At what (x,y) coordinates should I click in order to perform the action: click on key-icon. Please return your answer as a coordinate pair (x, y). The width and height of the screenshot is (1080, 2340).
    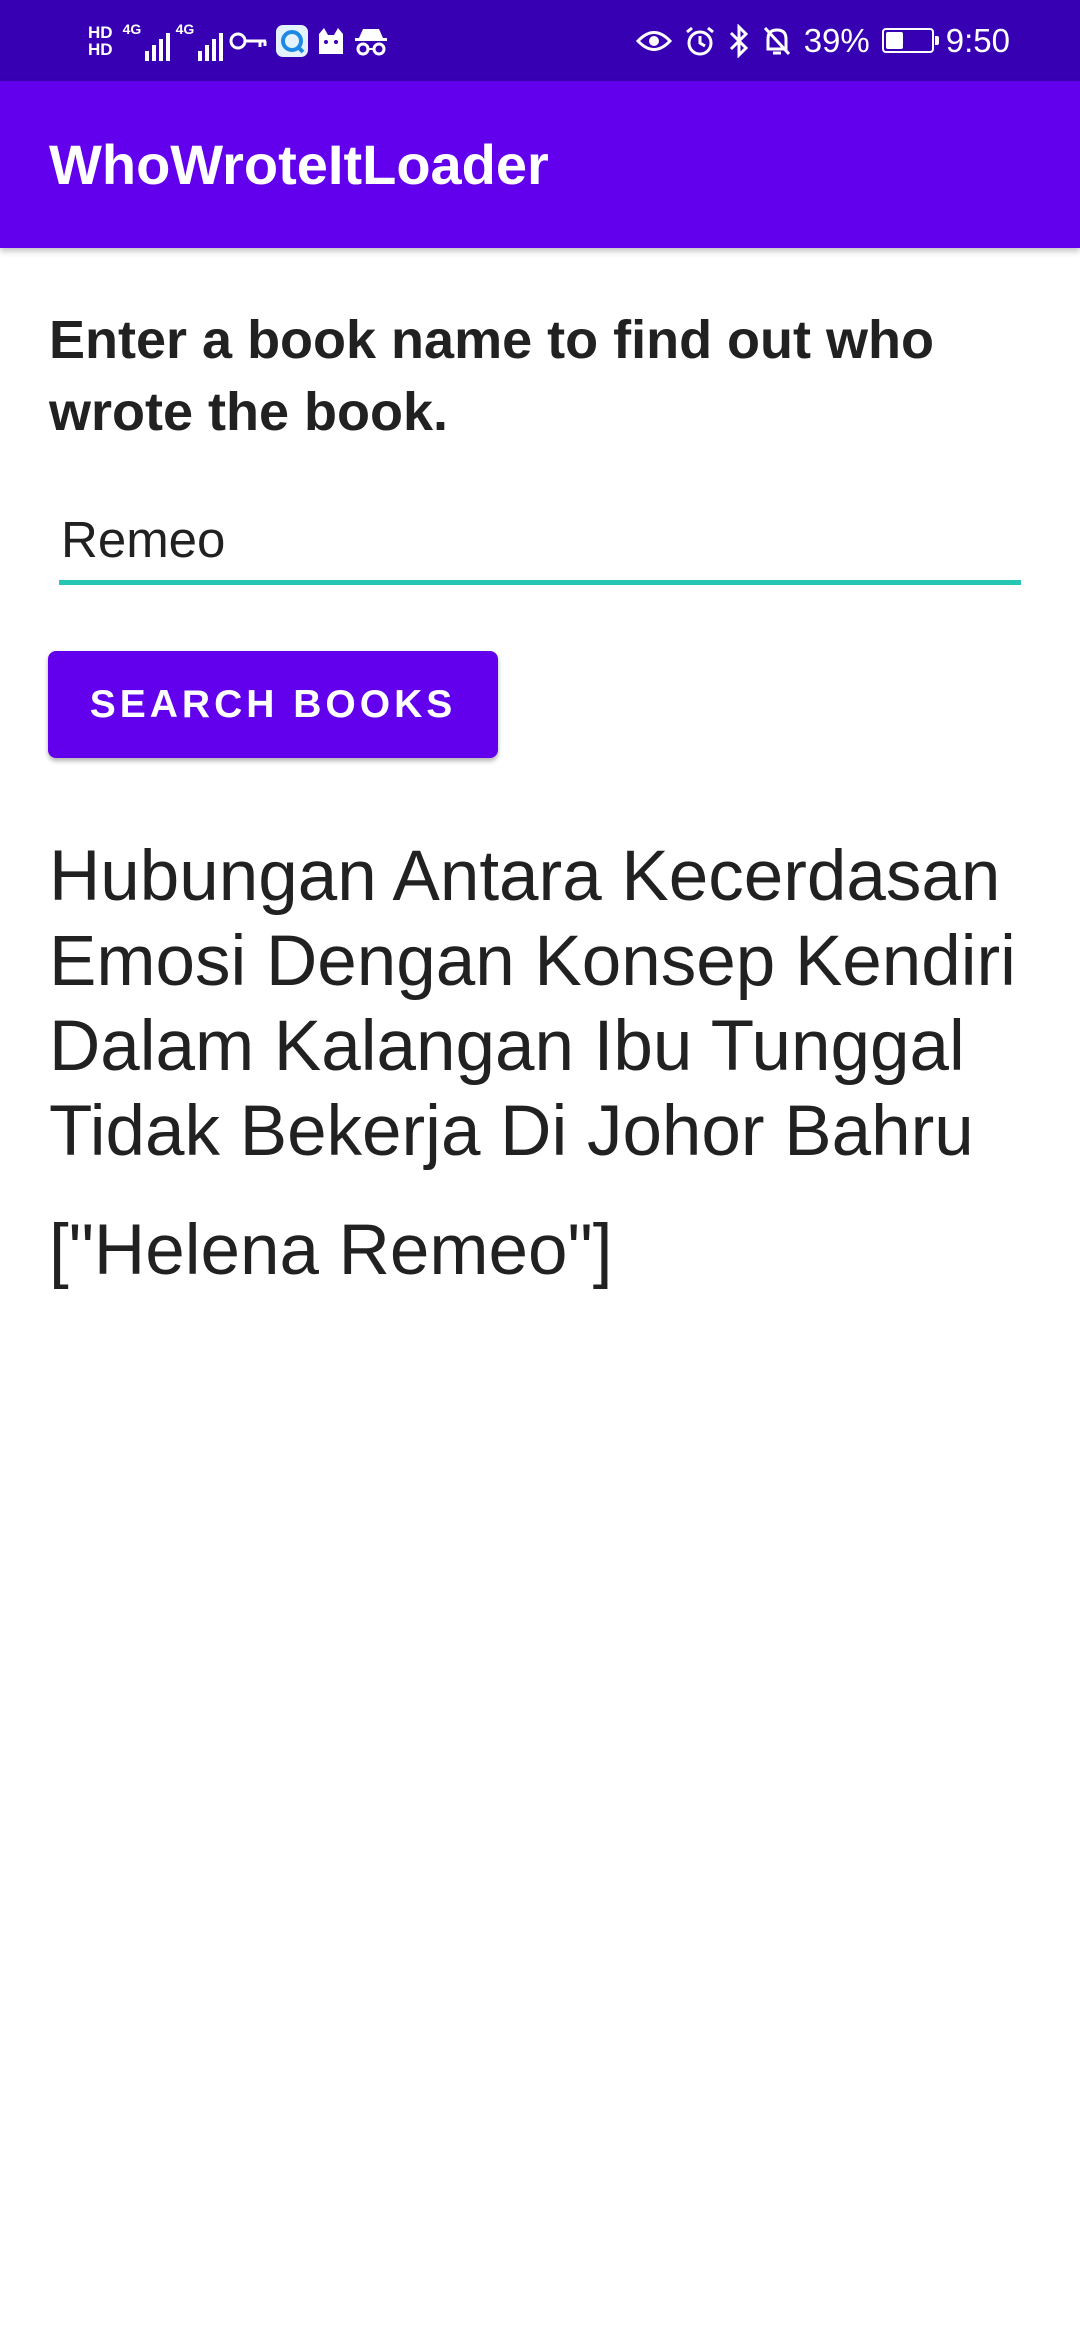
    Looking at the image, I should click on (249, 41).